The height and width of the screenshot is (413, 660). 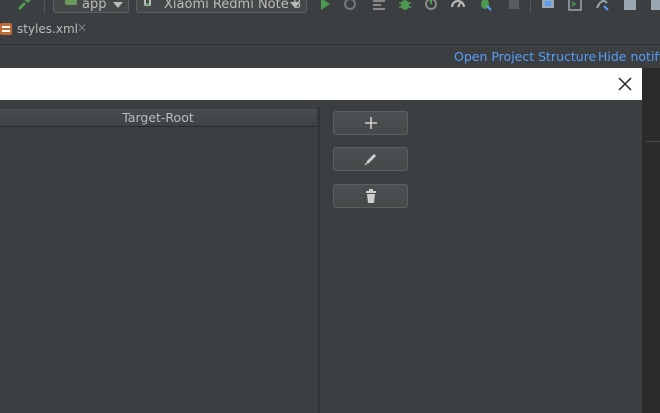 I want to click on tab-styles-xml: styles.xml ✕, so click(x=46, y=29).